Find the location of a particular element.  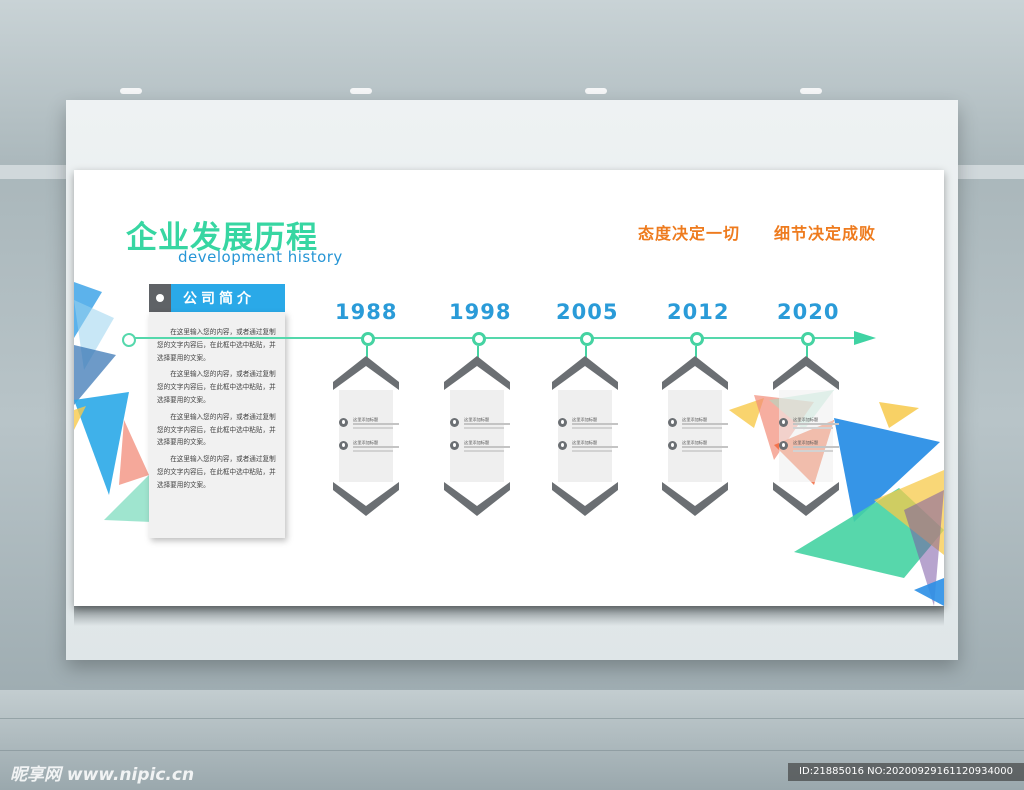

intro-tab-label: 公司简介 is located at coordinates (219, 299).